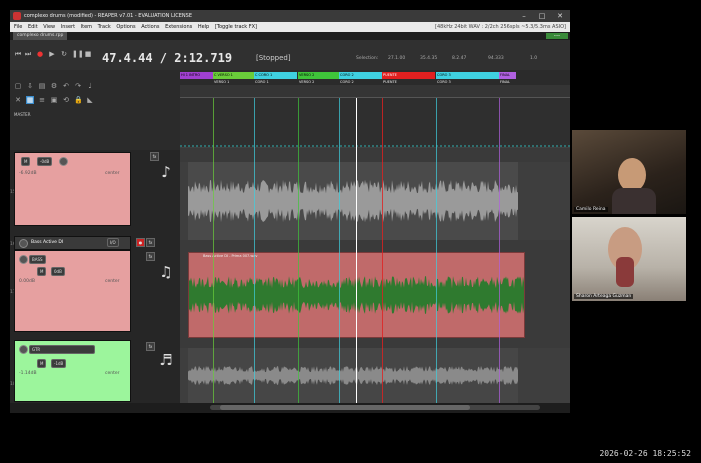 The width and height of the screenshot is (701, 463). Describe the element at coordinates (18, 54) in the screenshot. I see `go-to-start-icon: ⏮` at that location.